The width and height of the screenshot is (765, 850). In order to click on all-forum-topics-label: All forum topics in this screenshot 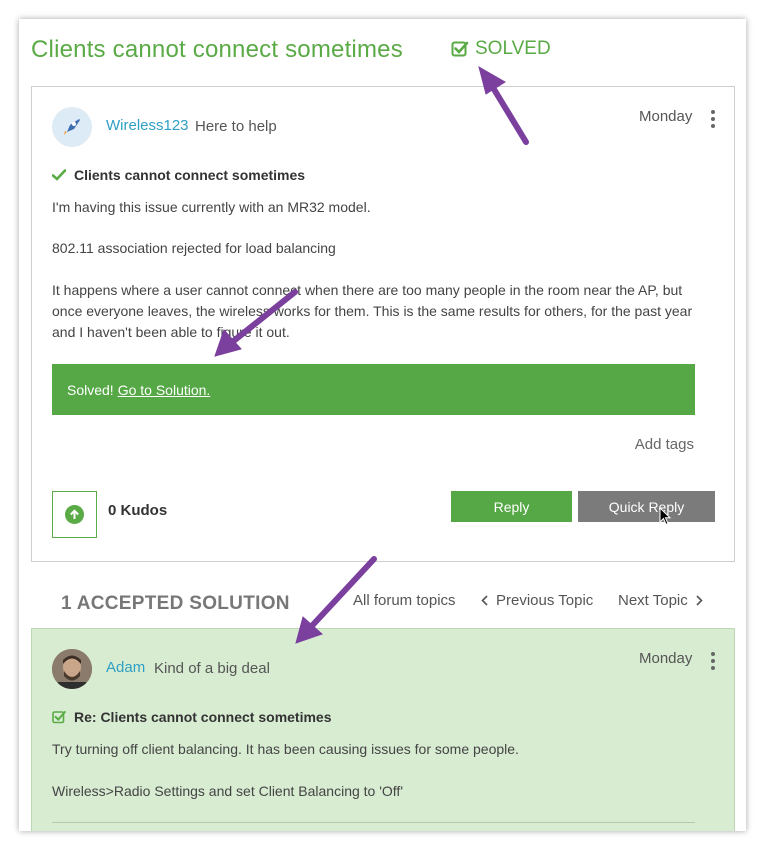, I will do `click(404, 600)`.